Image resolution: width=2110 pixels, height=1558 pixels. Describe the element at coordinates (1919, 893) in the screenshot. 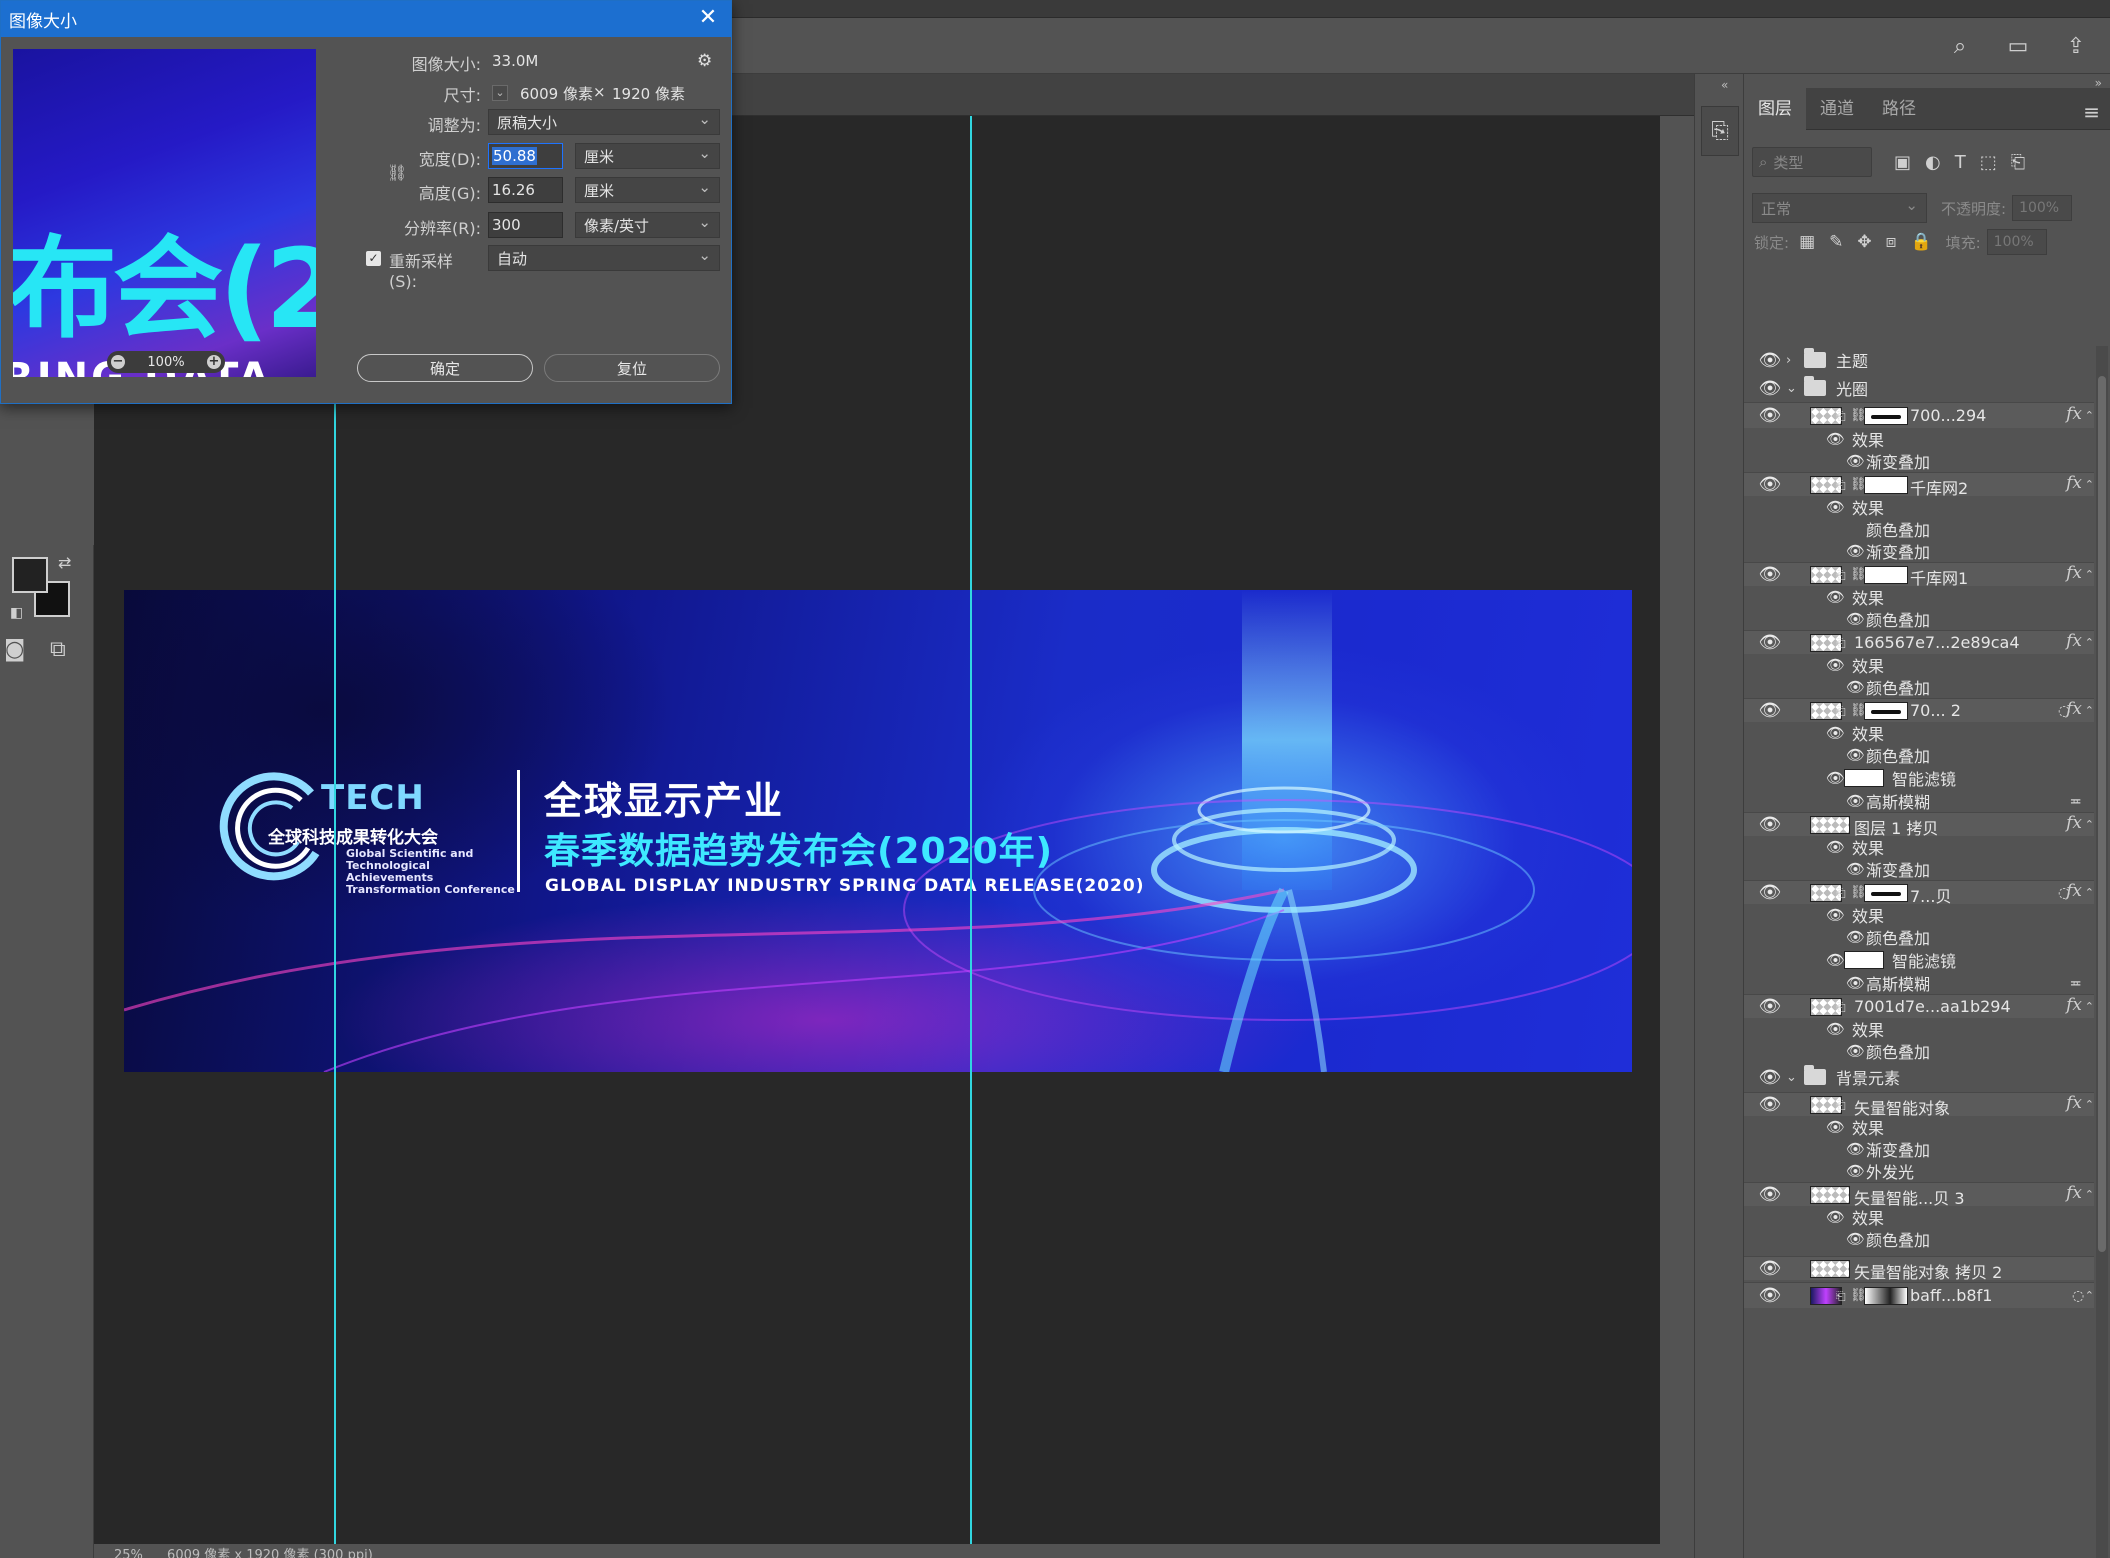

I see `layer-row: 👁 ⎗ ⛓ 7...贝 ◌ fx ⌃` at that location.